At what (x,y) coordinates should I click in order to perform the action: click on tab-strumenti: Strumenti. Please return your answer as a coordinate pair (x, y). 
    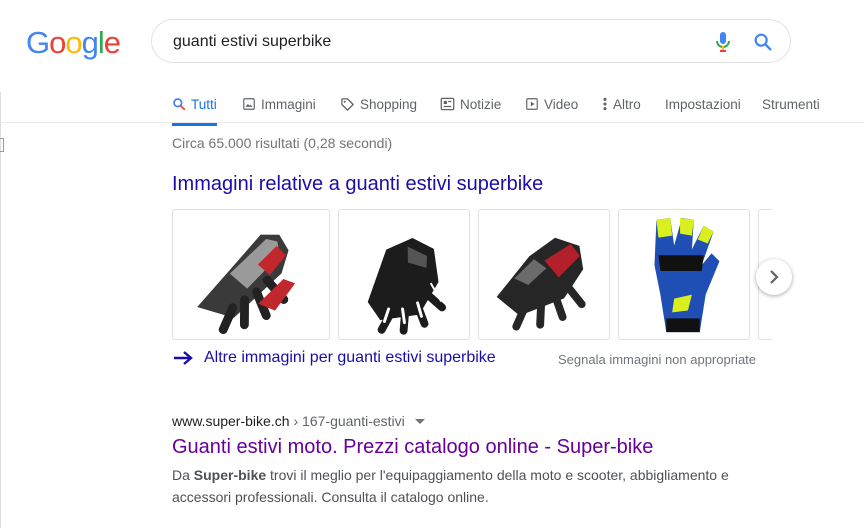
    Looking at the image, I should click on (791, 104).